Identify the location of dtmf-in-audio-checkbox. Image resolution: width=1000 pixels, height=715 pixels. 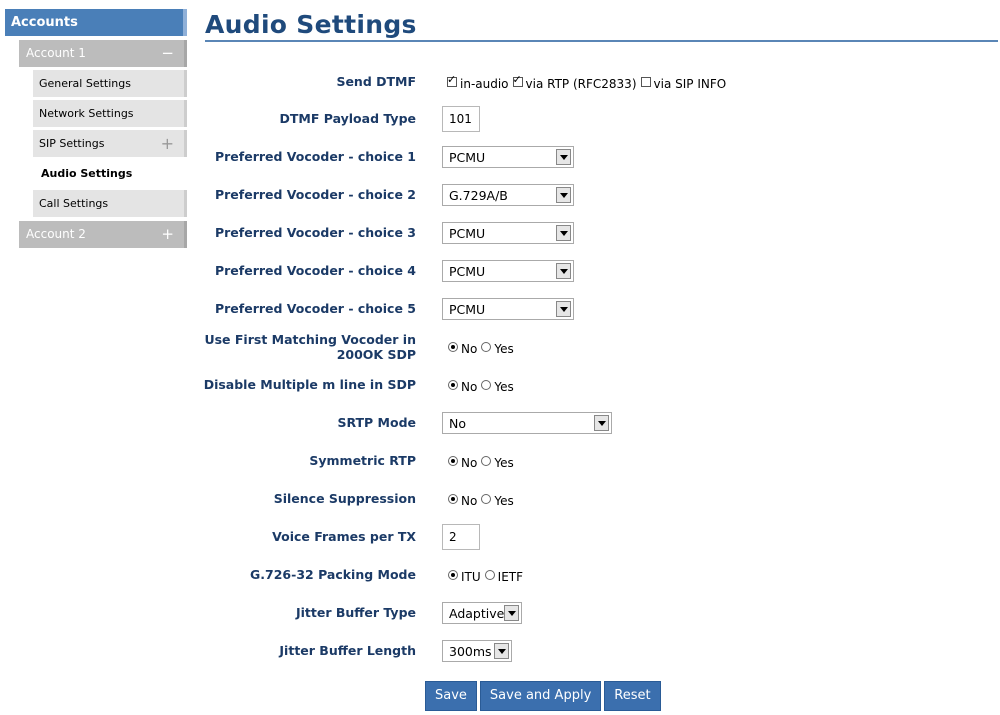
(452, 80).